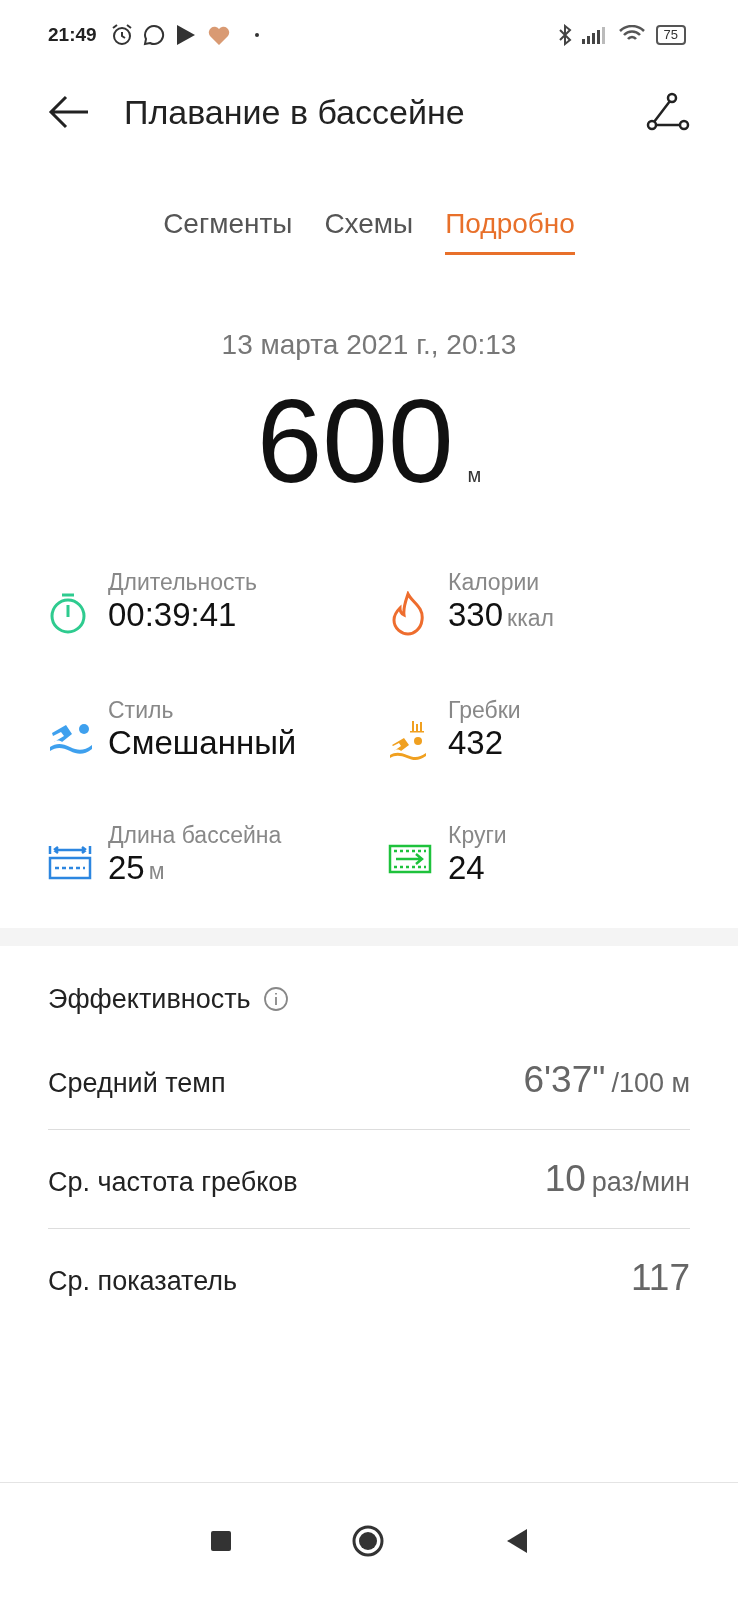 The image size is (738, 1599). What do you see at coordinates (369, 228) in the screenshot?
I see `tab: Схемы` at bounding box center [369, 228].